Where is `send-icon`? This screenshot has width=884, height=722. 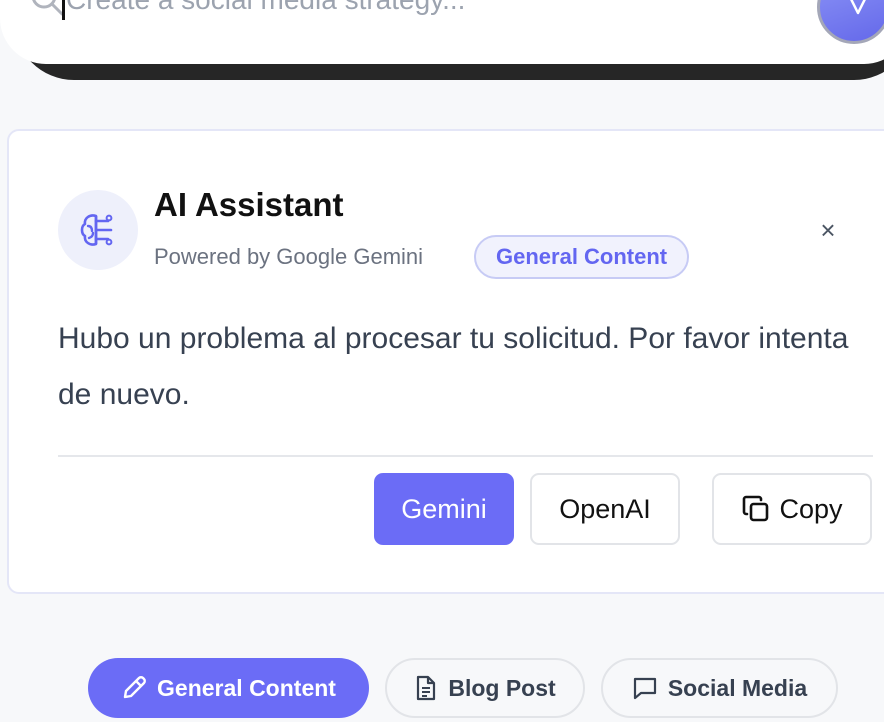 send-icon is located at coordinates (858, 7).